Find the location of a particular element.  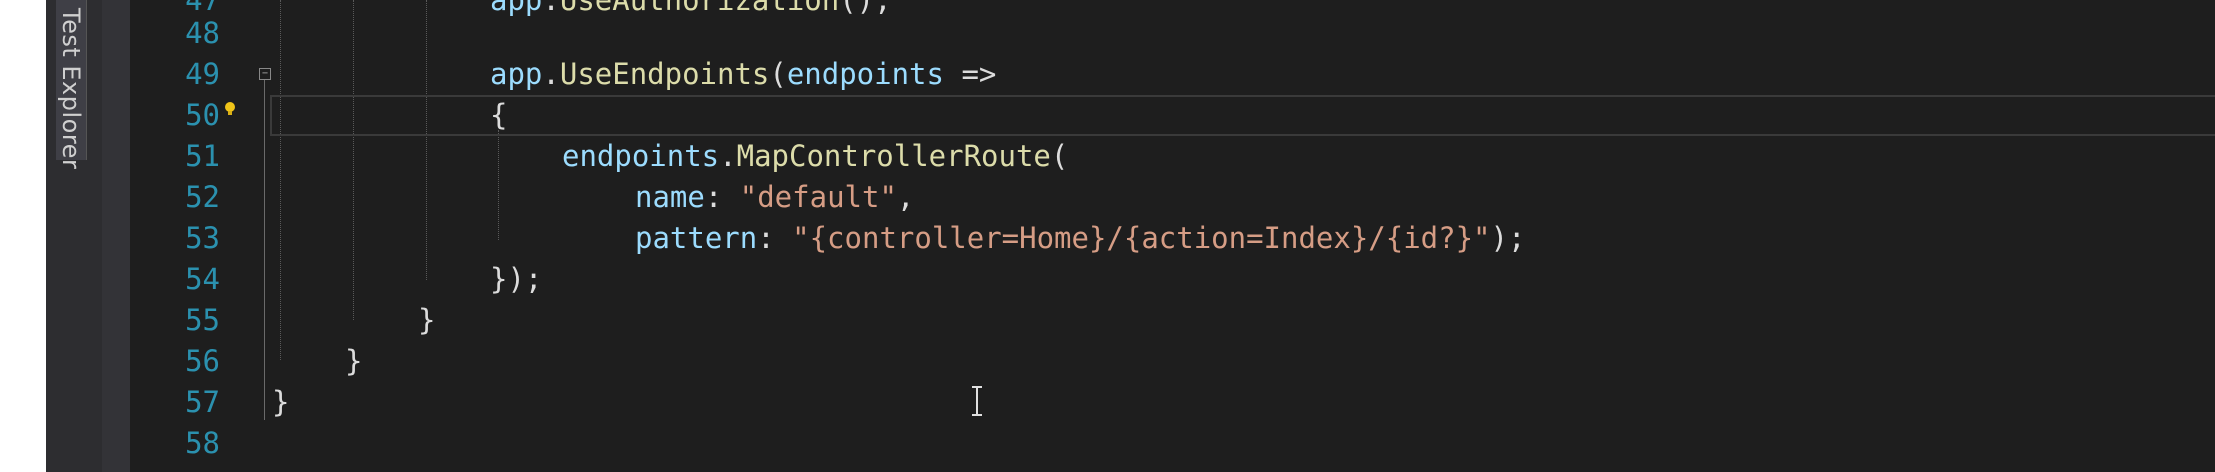

code-text: name: "default", is located at coordinates (774, 197).